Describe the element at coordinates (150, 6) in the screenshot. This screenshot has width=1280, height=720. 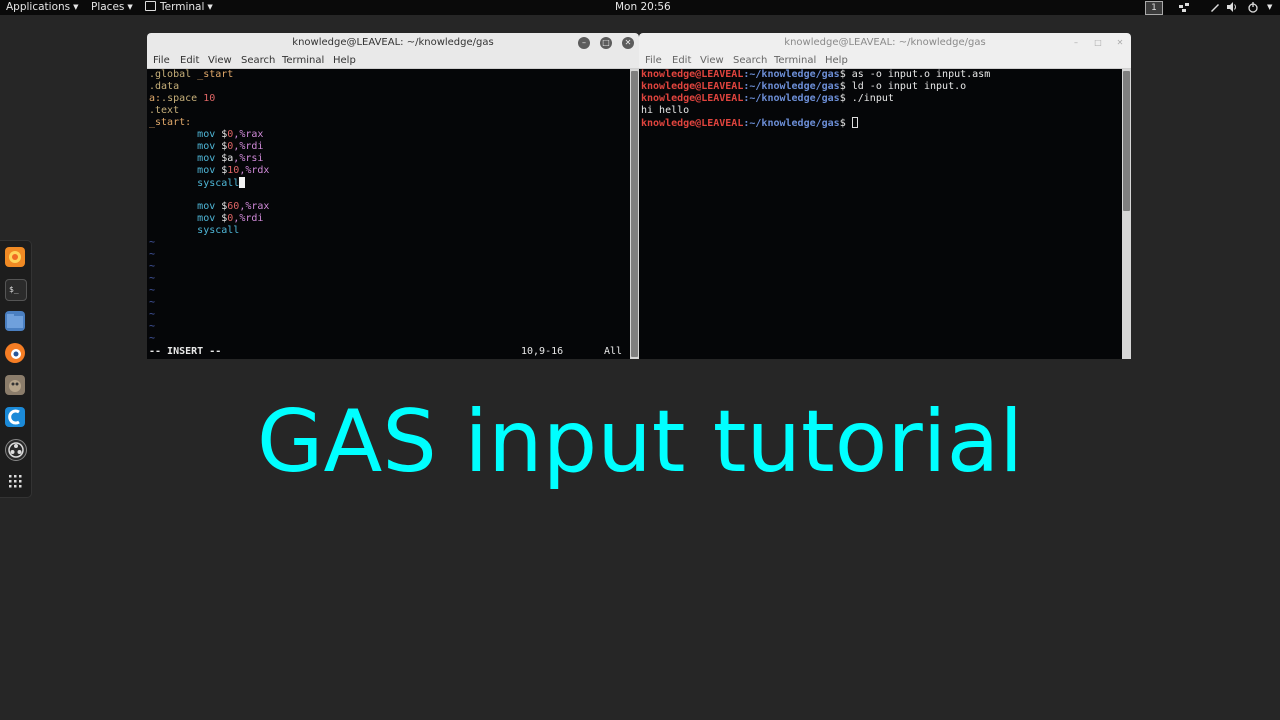
I see `terminal-icon` at that location.